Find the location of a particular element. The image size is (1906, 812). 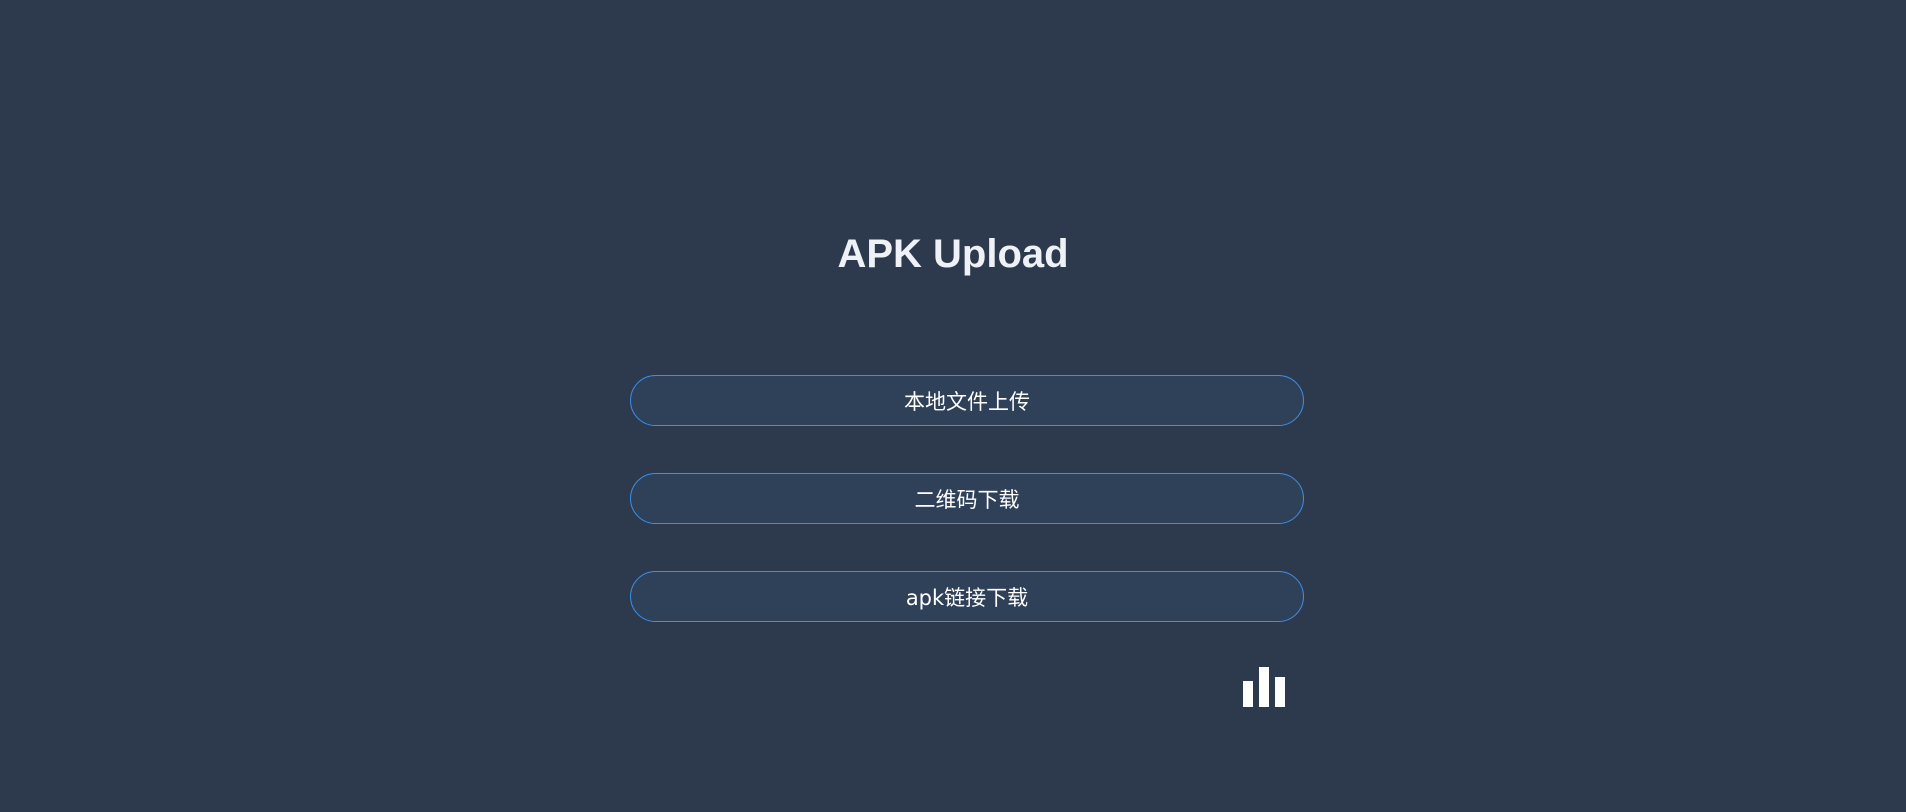

page-title: APK Upload is located at coordinates (953, 254).